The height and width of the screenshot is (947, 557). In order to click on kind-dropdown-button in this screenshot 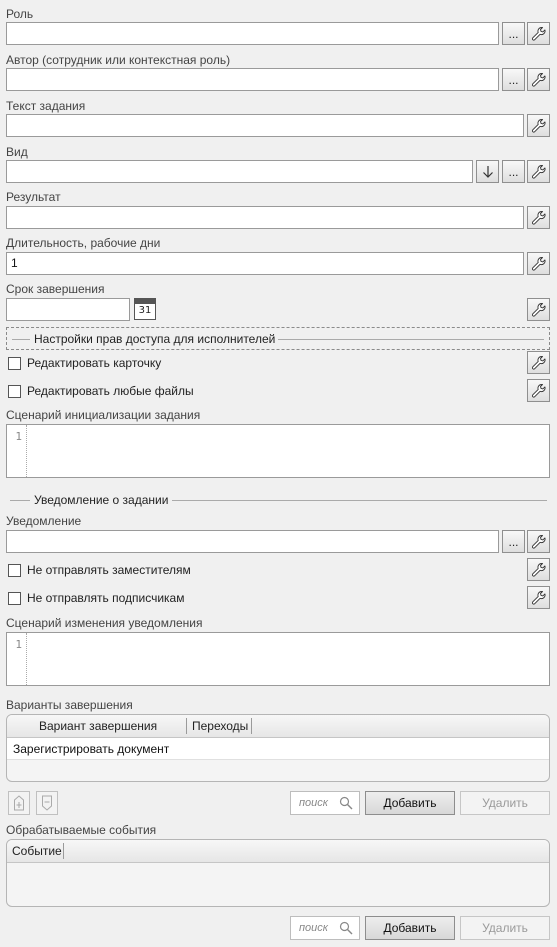, I will do `click(487, 171)`.